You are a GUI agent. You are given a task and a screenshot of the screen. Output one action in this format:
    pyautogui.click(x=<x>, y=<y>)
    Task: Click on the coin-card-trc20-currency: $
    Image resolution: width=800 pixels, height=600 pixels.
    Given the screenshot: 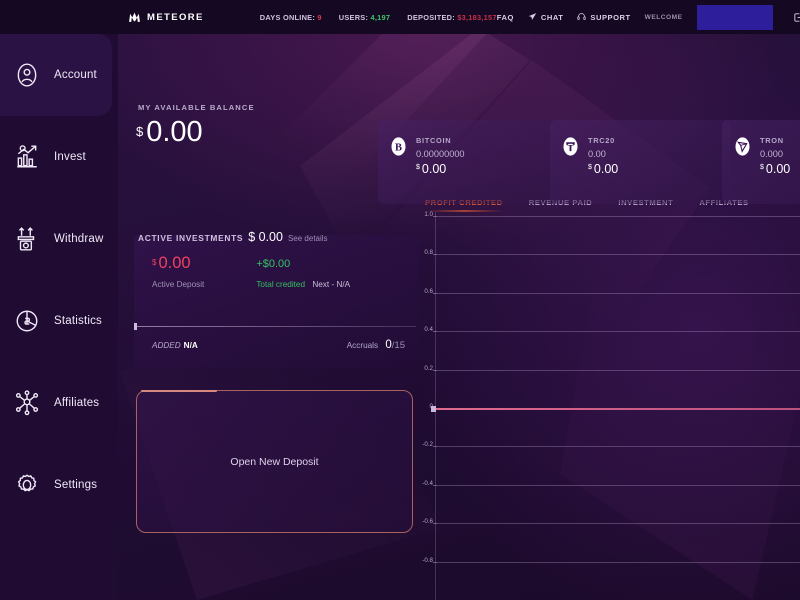 What is the action you would take?
    pyautogui.click(x=590, y=167)
    